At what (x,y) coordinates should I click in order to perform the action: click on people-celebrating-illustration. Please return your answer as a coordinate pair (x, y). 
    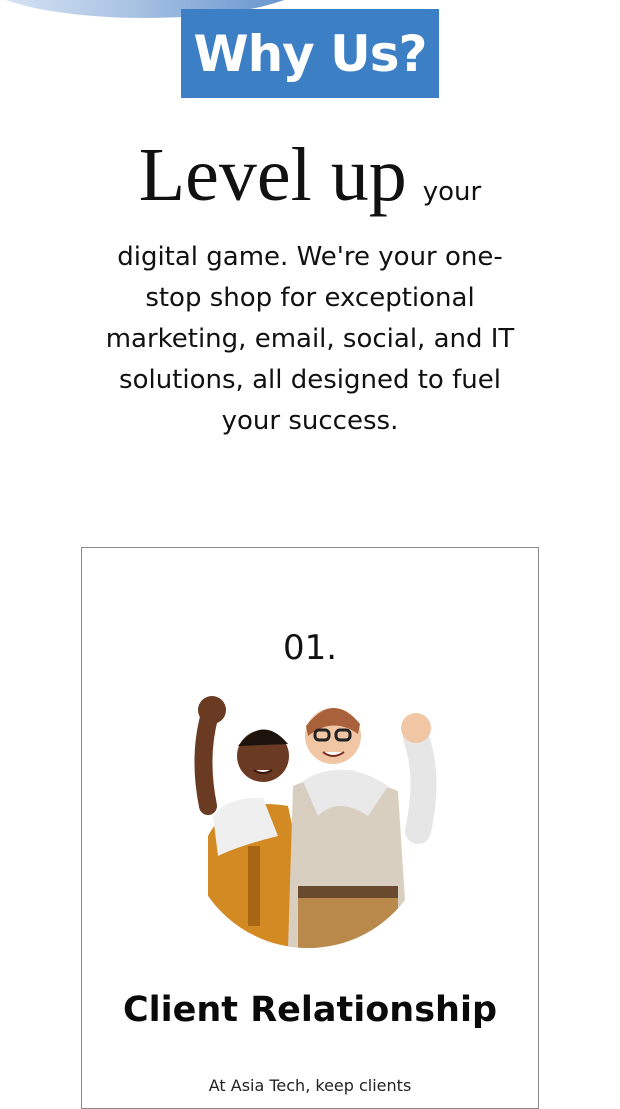
    Looking at the image, I should click on (315, 822).